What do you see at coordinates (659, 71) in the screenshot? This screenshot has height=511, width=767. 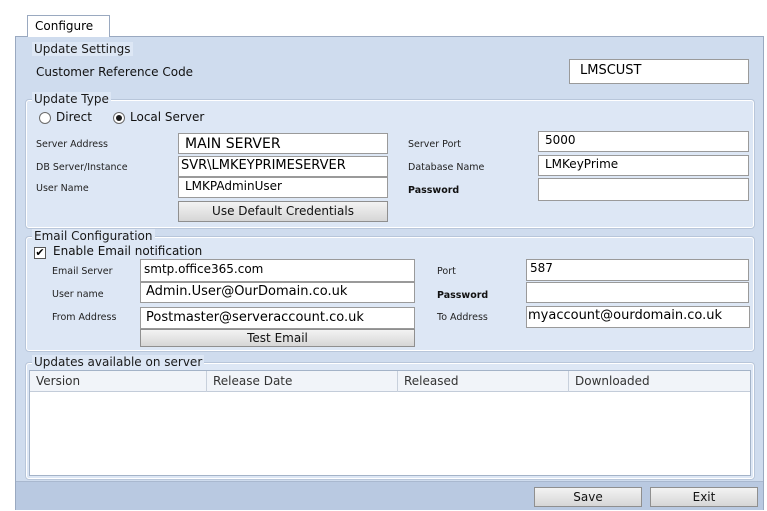 I see `customer-reference-input: LMSCUST` at bounding box center [659, 71].